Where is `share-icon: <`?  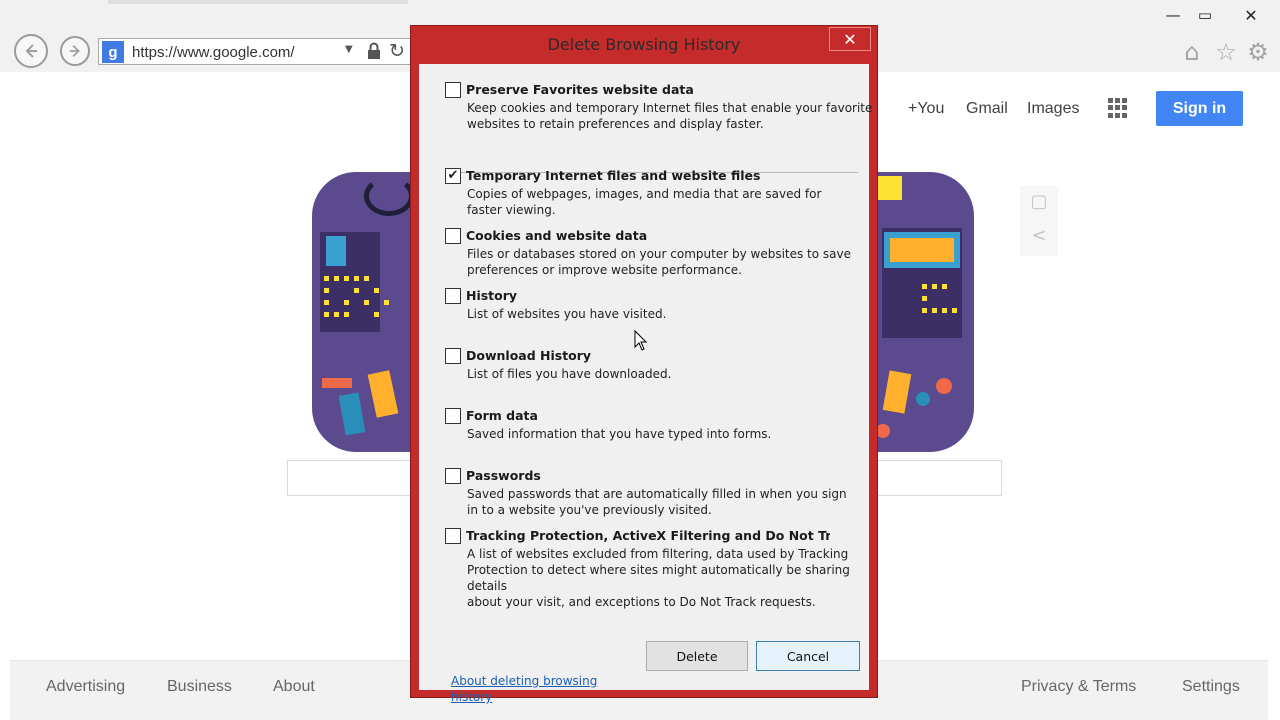
share-icon: < is located at coordinates (1039, 235).